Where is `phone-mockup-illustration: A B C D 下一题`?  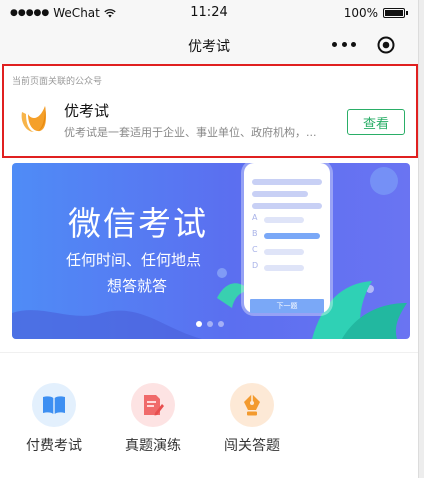 phone-mockup-illustration: A B C D 下一题 is located at coordinates (287, 238).